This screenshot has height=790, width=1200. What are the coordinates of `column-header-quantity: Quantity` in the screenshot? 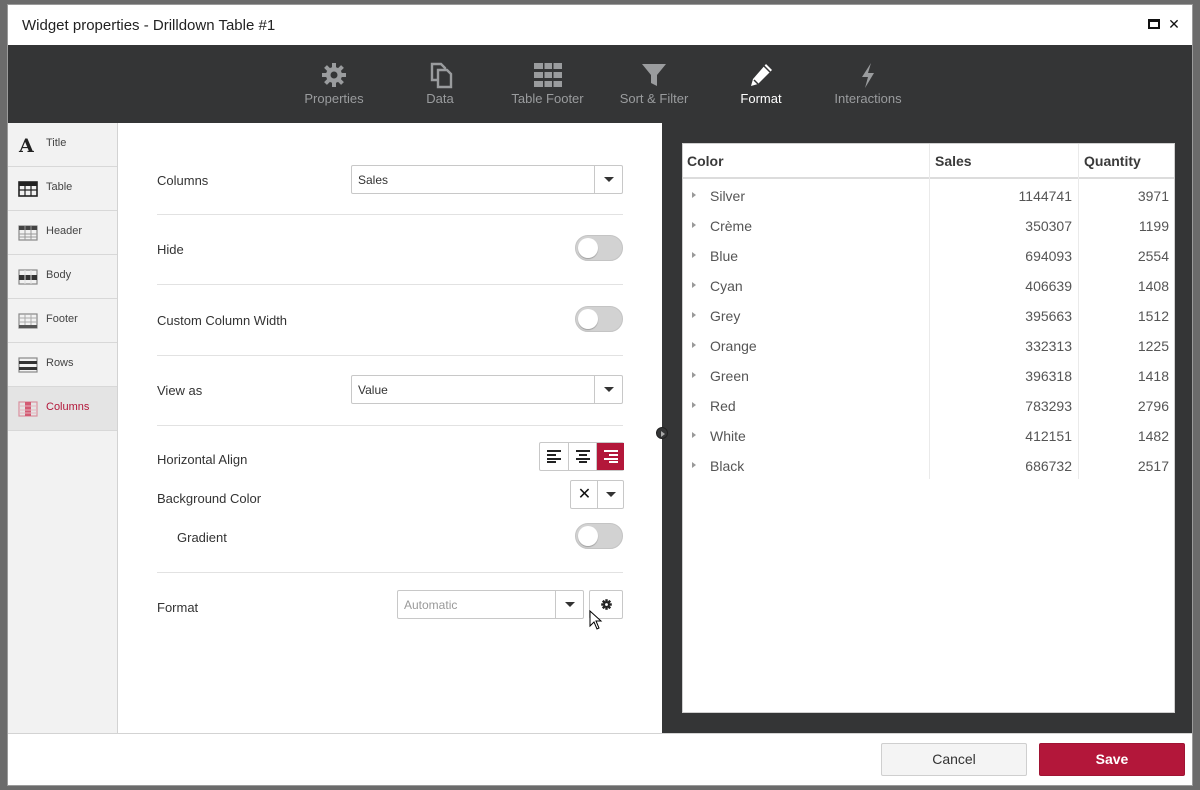 It's located at (1112, 161).